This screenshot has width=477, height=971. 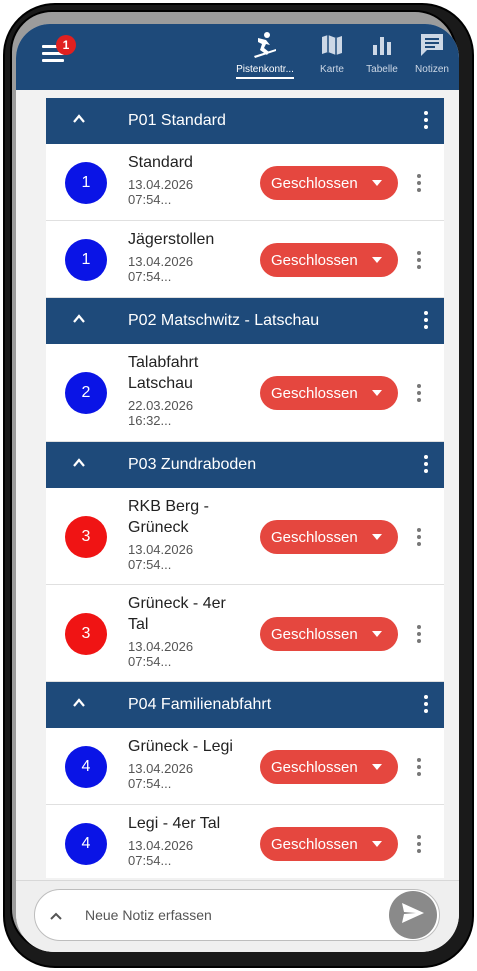 I want to click on tab-notizen: Notizen, so click(x=432, y=58).